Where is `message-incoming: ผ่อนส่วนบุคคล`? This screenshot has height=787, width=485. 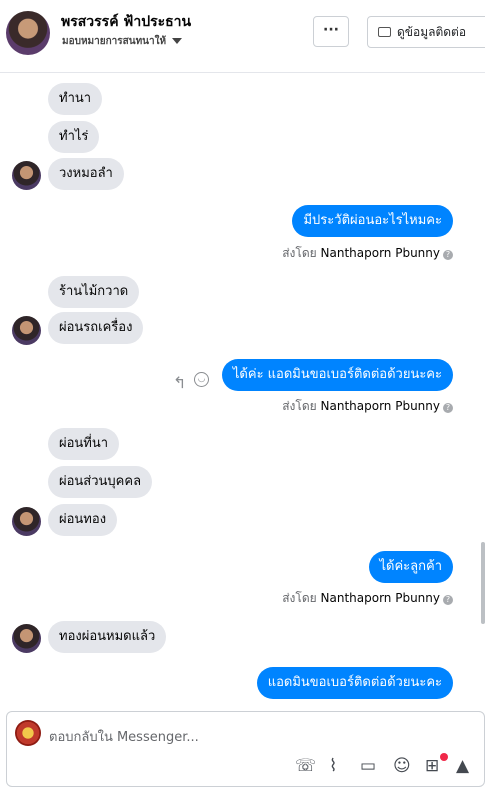
message-incoming: ผ่อนส่วนบุคคล is located at coordinates (100, 482).